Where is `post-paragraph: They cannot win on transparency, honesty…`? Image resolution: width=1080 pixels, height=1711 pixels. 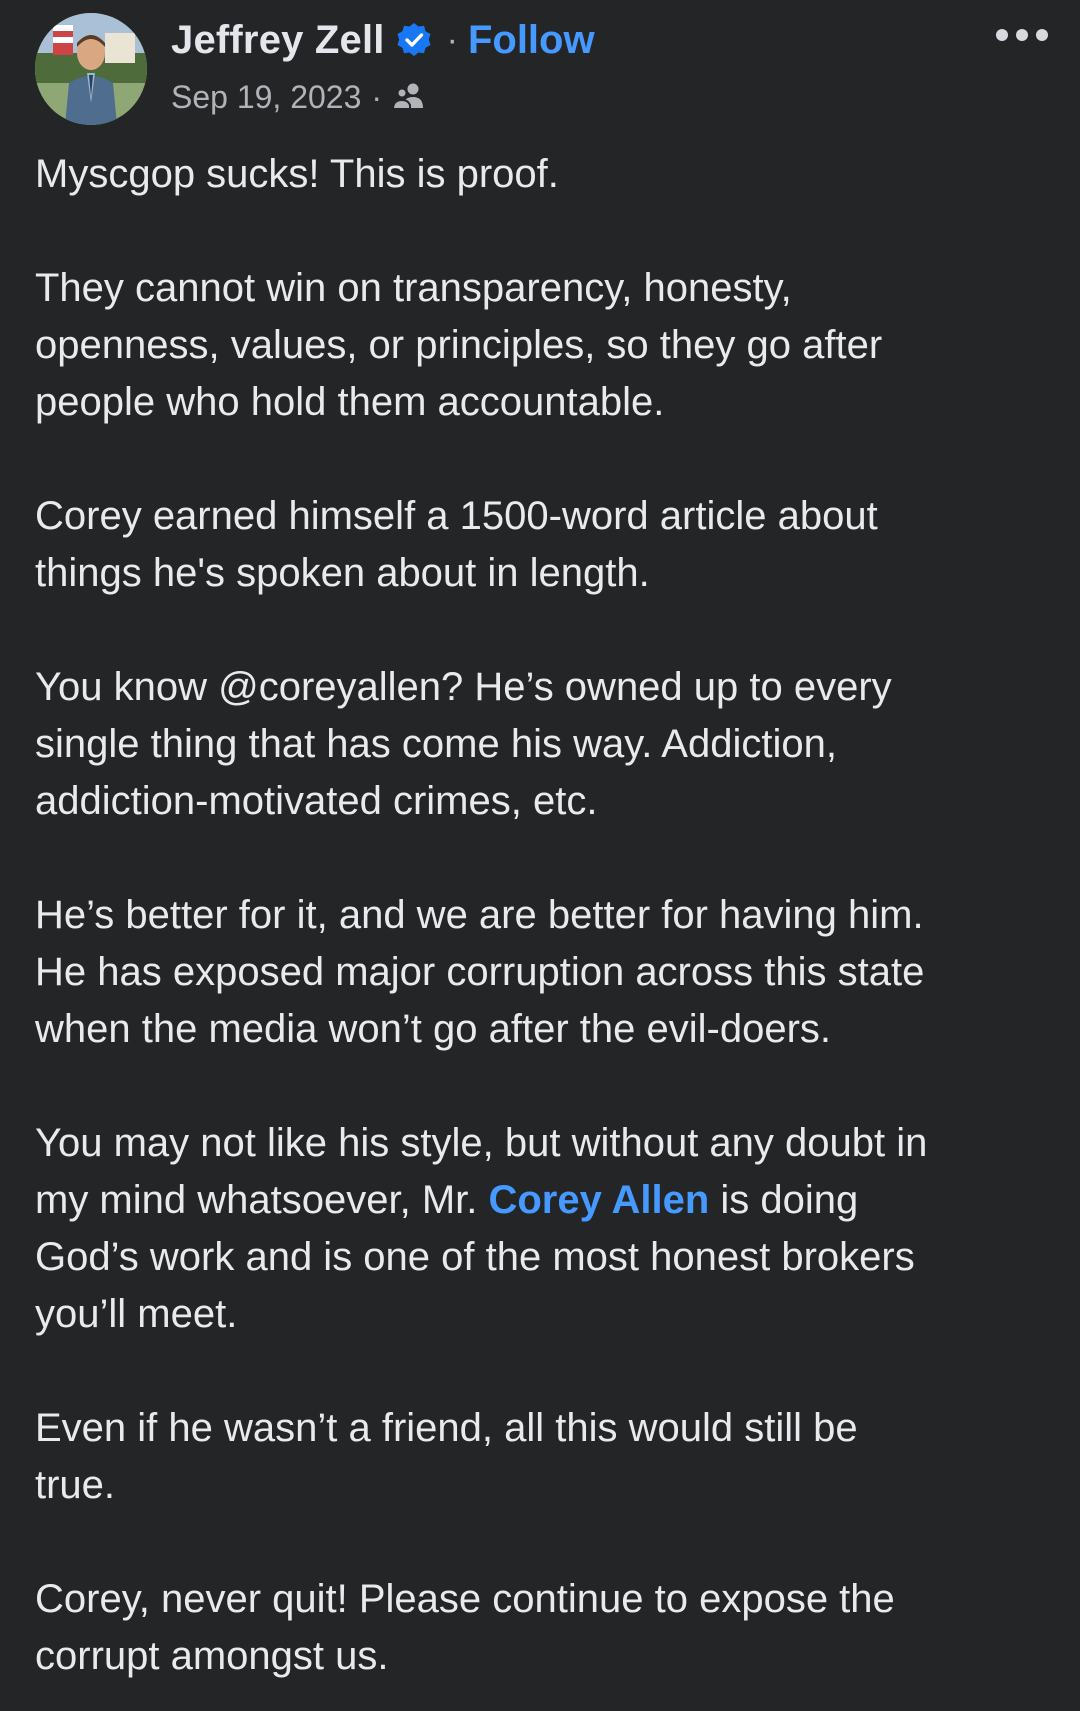
post-paragraph: They cannot win on transparency, honesty… is located at coordinates (545, 345).